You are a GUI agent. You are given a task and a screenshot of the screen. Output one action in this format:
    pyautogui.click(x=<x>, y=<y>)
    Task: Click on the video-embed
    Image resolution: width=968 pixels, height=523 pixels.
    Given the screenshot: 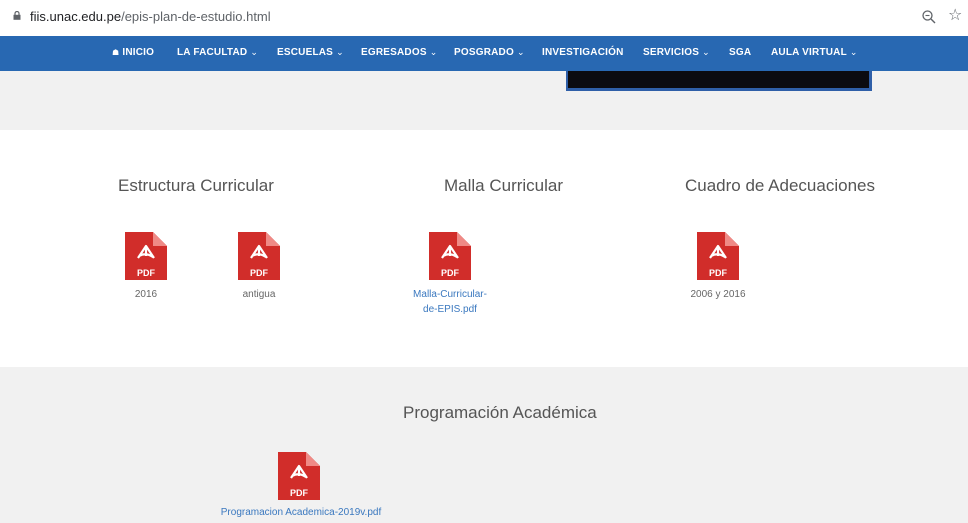 What is the action you would take?
    pyautogui.click(x=719, y=81)
    